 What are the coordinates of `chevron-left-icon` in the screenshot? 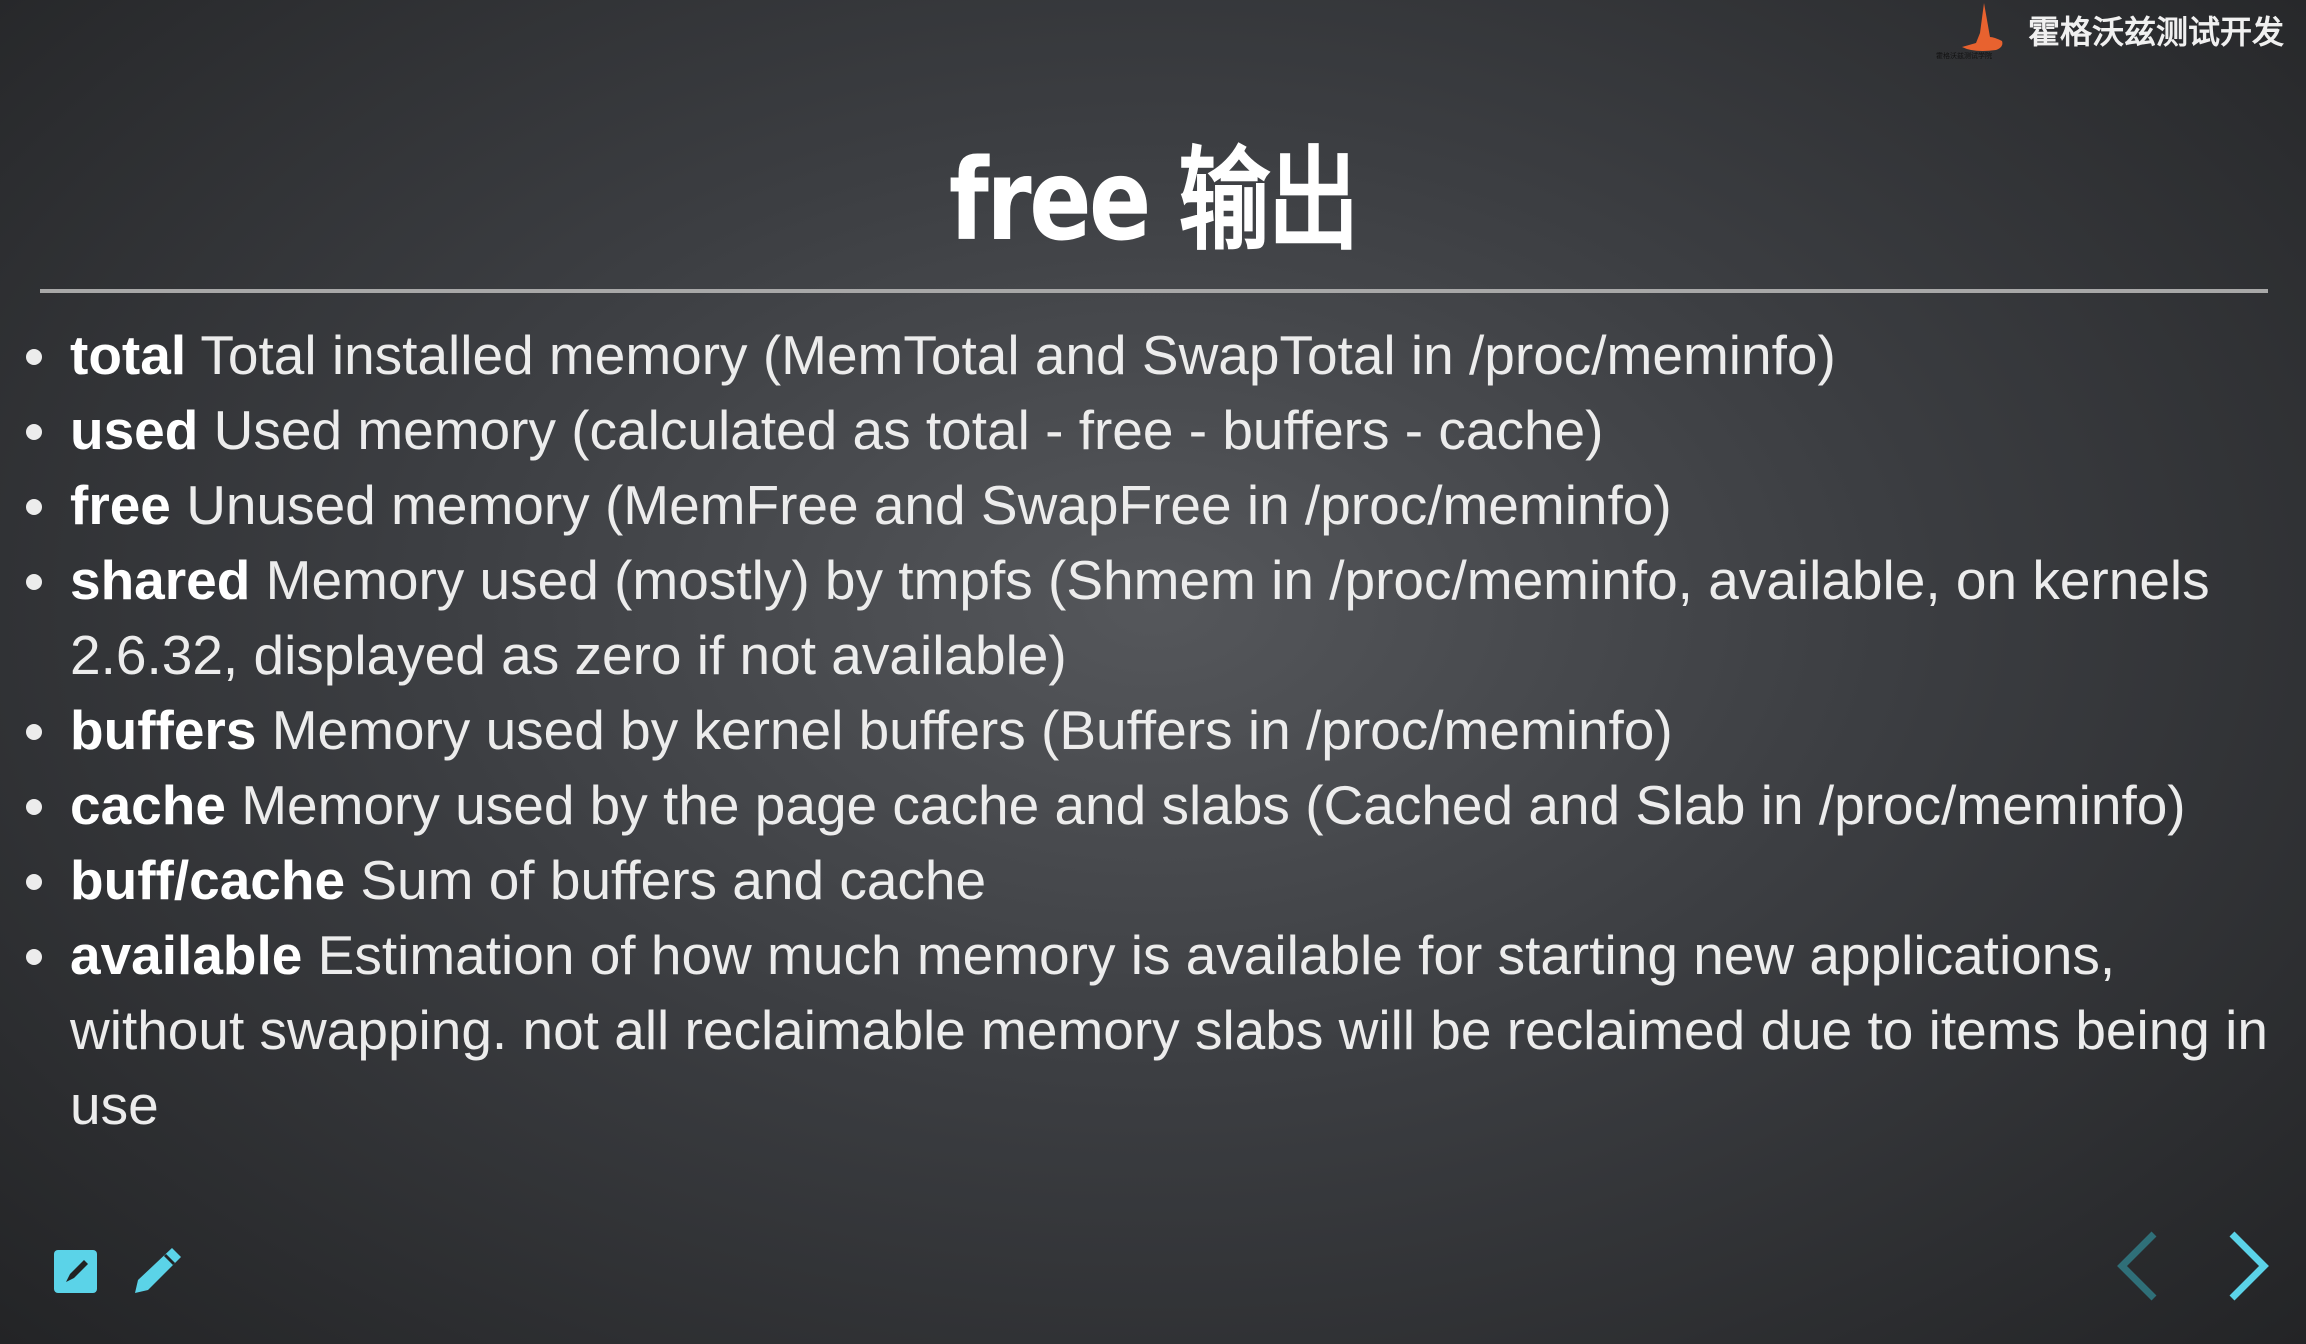 It's located at (2137, 1266).